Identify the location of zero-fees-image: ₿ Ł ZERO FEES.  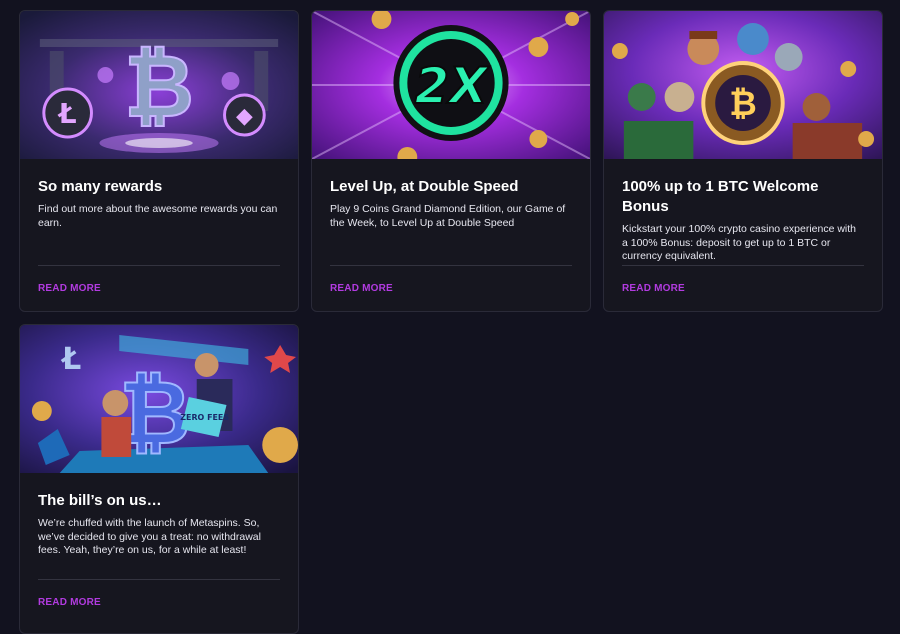
(159, 399).